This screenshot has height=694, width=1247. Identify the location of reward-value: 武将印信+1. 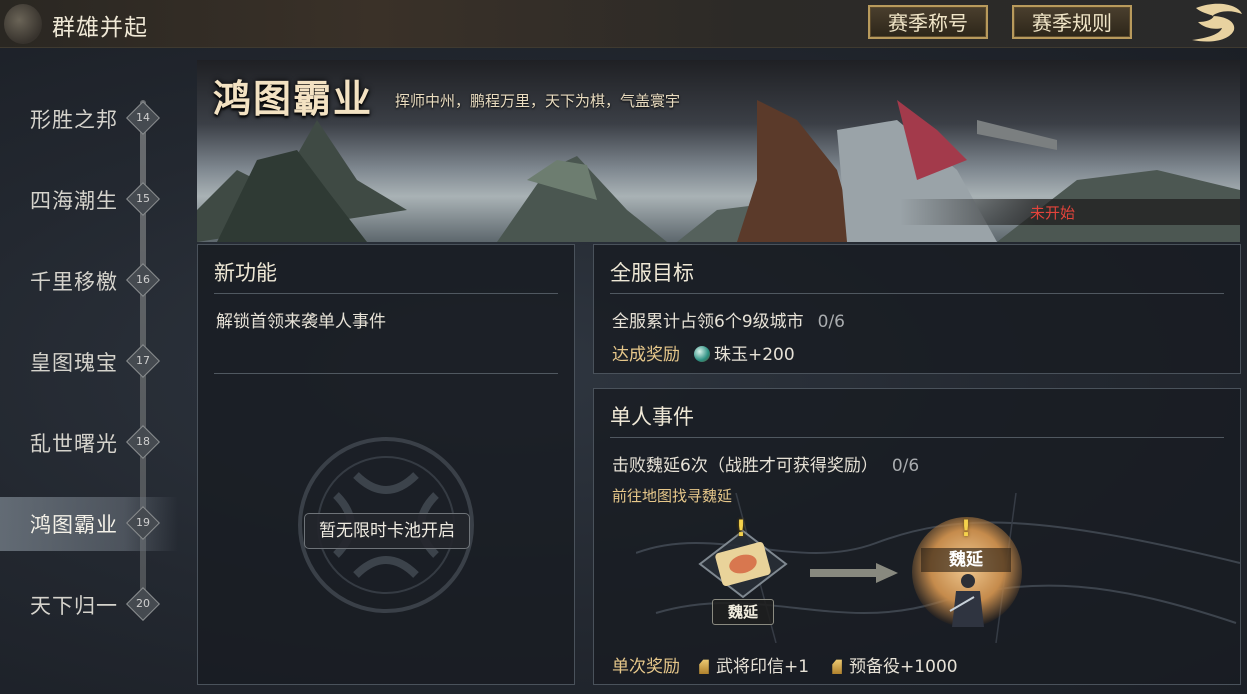
(763, 667).